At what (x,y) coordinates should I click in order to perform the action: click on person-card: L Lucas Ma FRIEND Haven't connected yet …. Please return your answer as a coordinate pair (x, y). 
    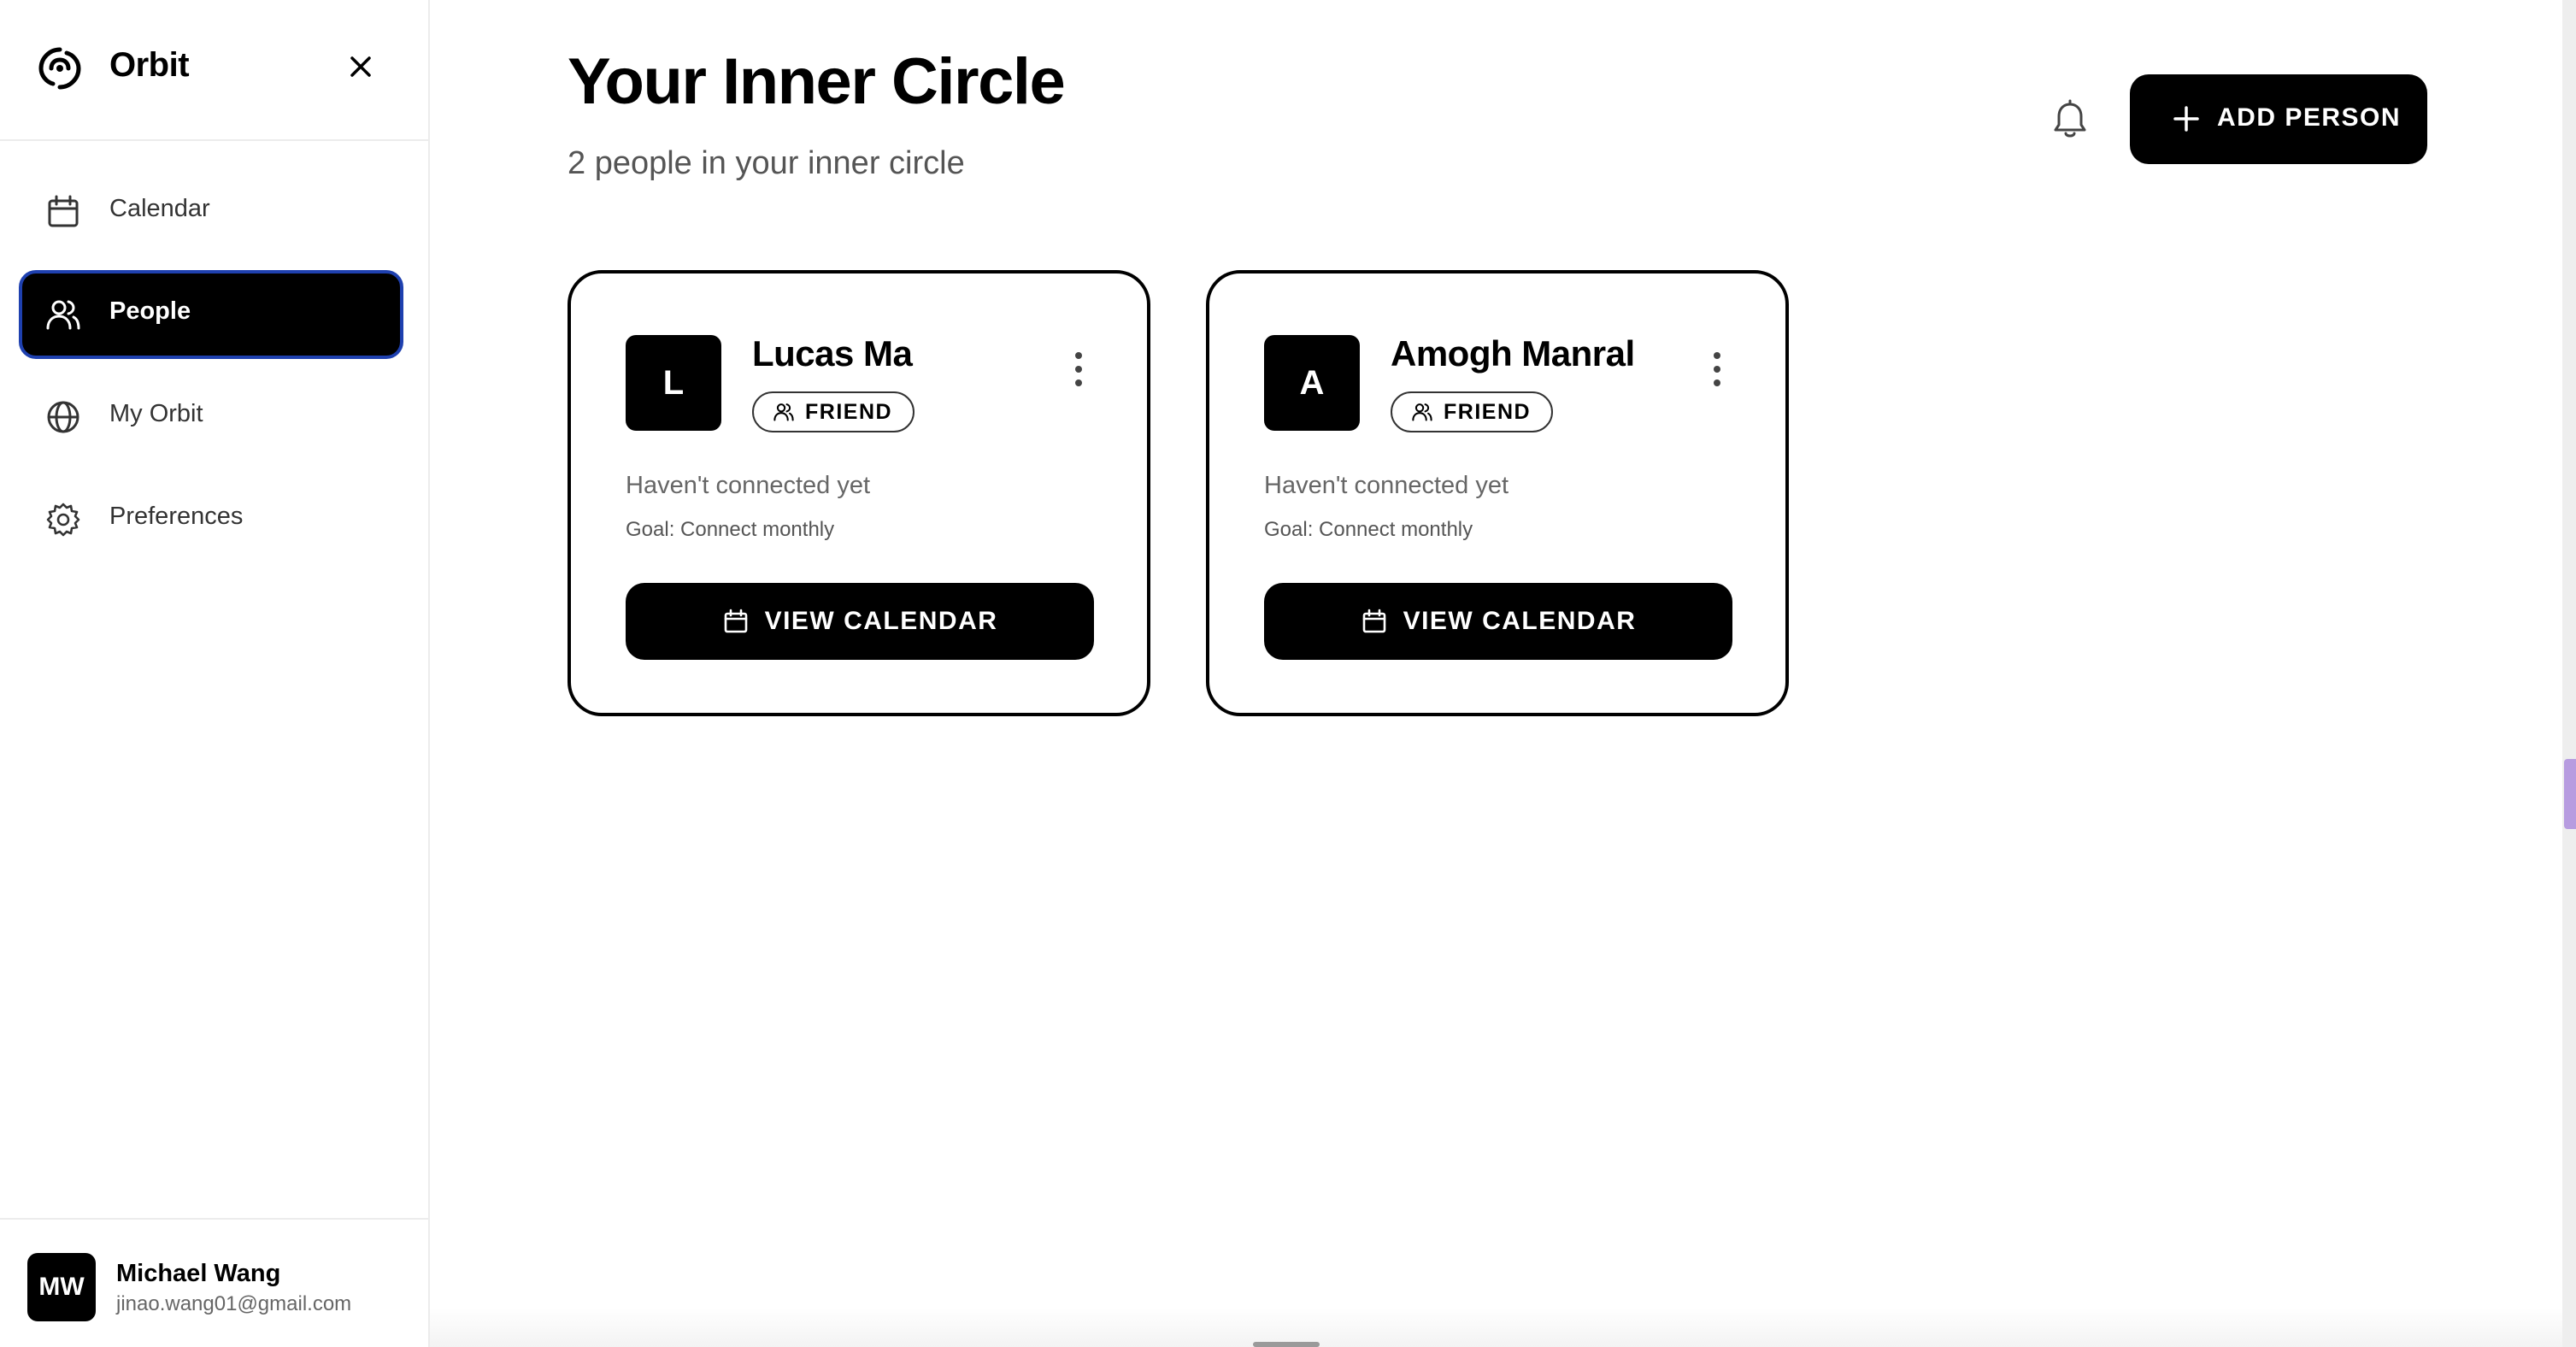
    Looking at the image, I should click on (859, 493).